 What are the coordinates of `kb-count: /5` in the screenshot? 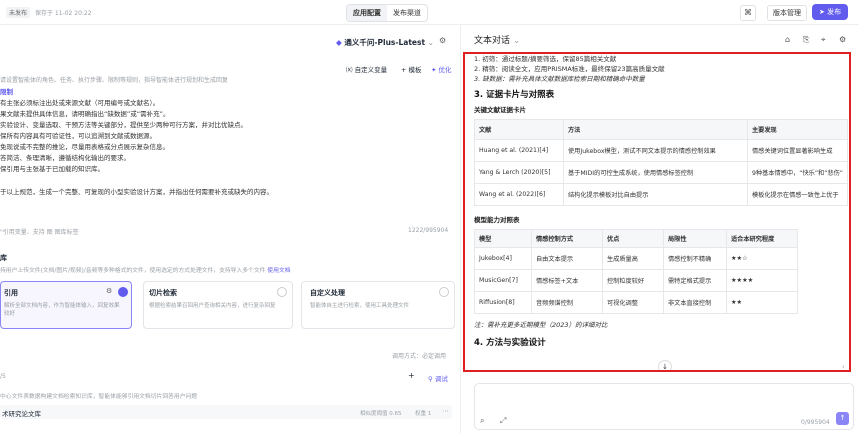 It's located at (3, 376).